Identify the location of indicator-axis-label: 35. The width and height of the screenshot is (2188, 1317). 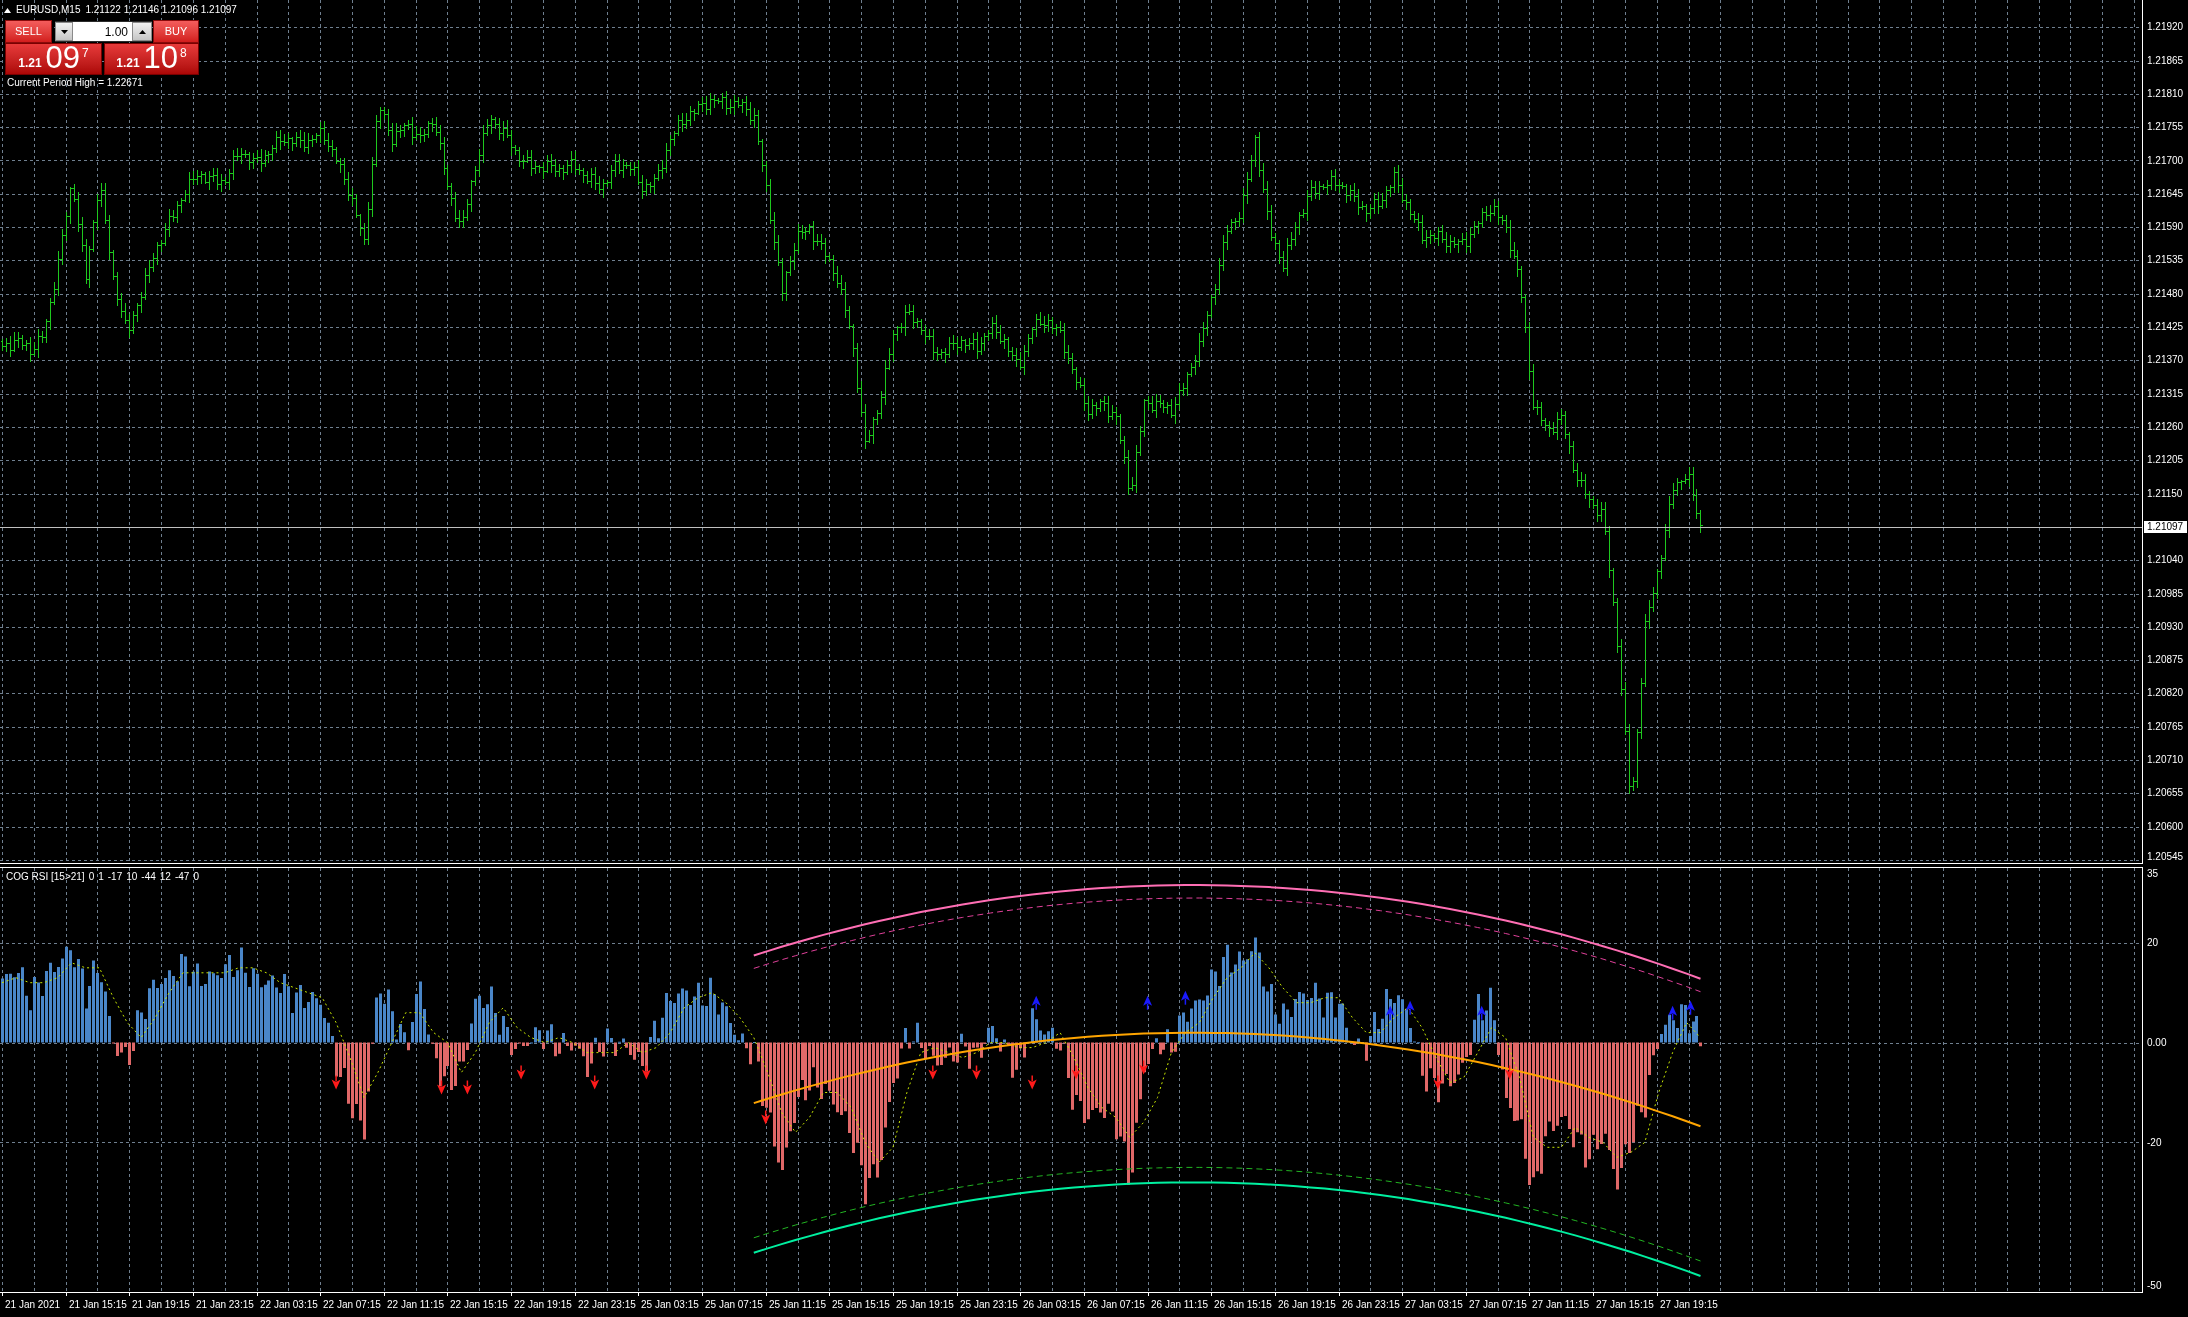
(2153, 874).